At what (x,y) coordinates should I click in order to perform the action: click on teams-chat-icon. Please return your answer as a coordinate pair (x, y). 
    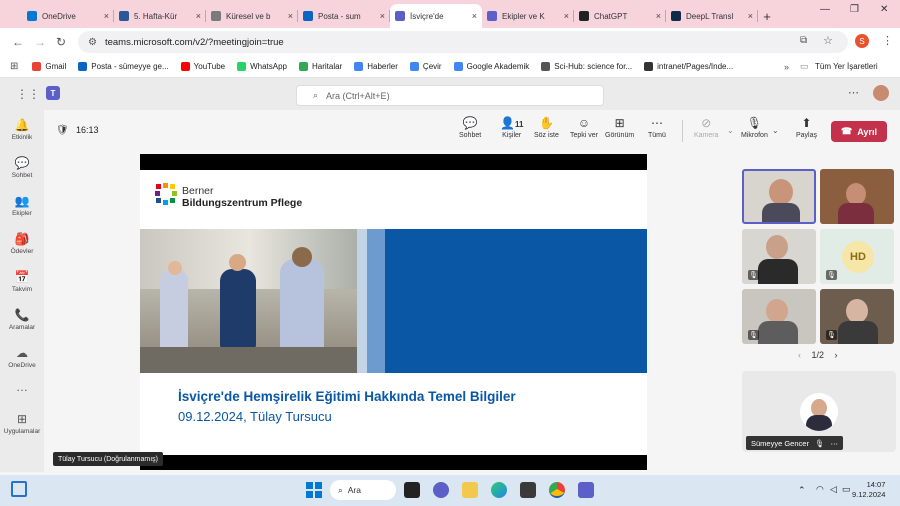
    Looking at the image, I should click on (441, 490).